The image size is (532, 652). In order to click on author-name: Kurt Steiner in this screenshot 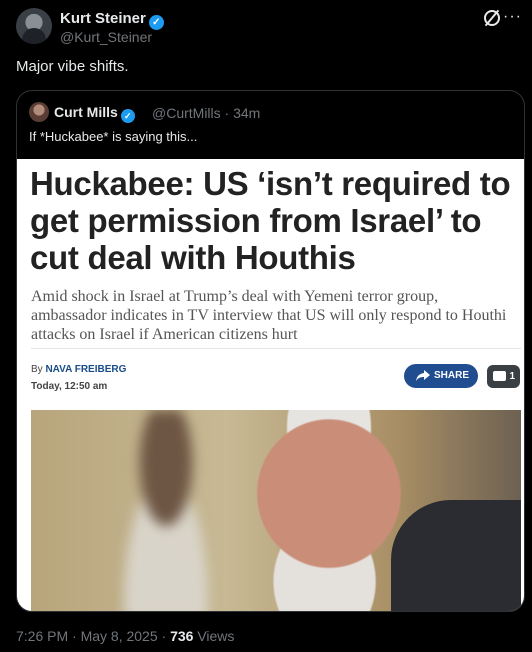, I will do `click(103, 18)`.